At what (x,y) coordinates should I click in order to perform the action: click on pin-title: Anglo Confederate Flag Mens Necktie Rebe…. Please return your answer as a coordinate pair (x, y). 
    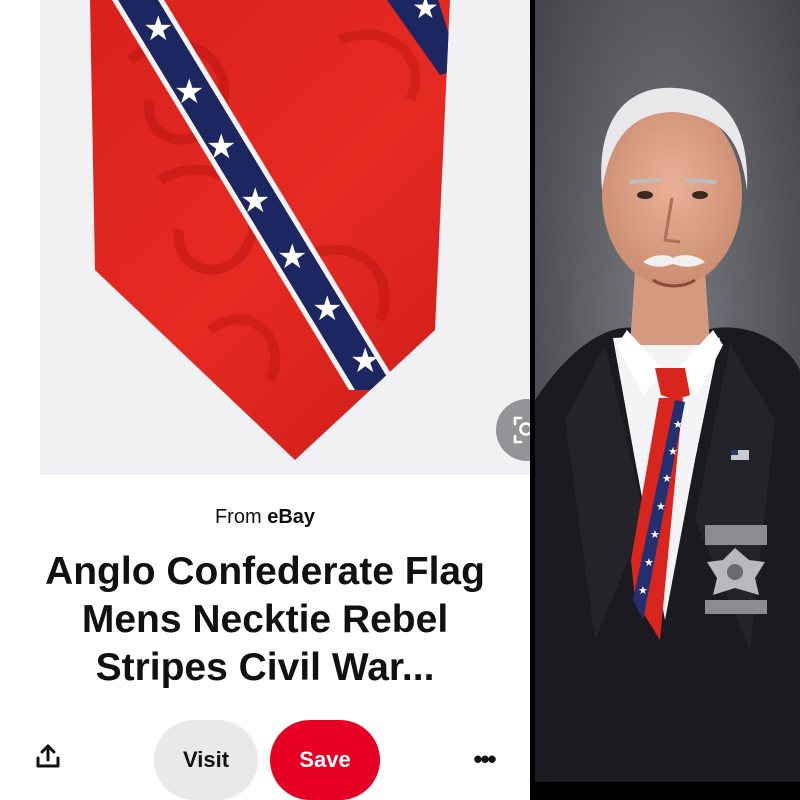
    Looking at the image, I should click on (265, 619).